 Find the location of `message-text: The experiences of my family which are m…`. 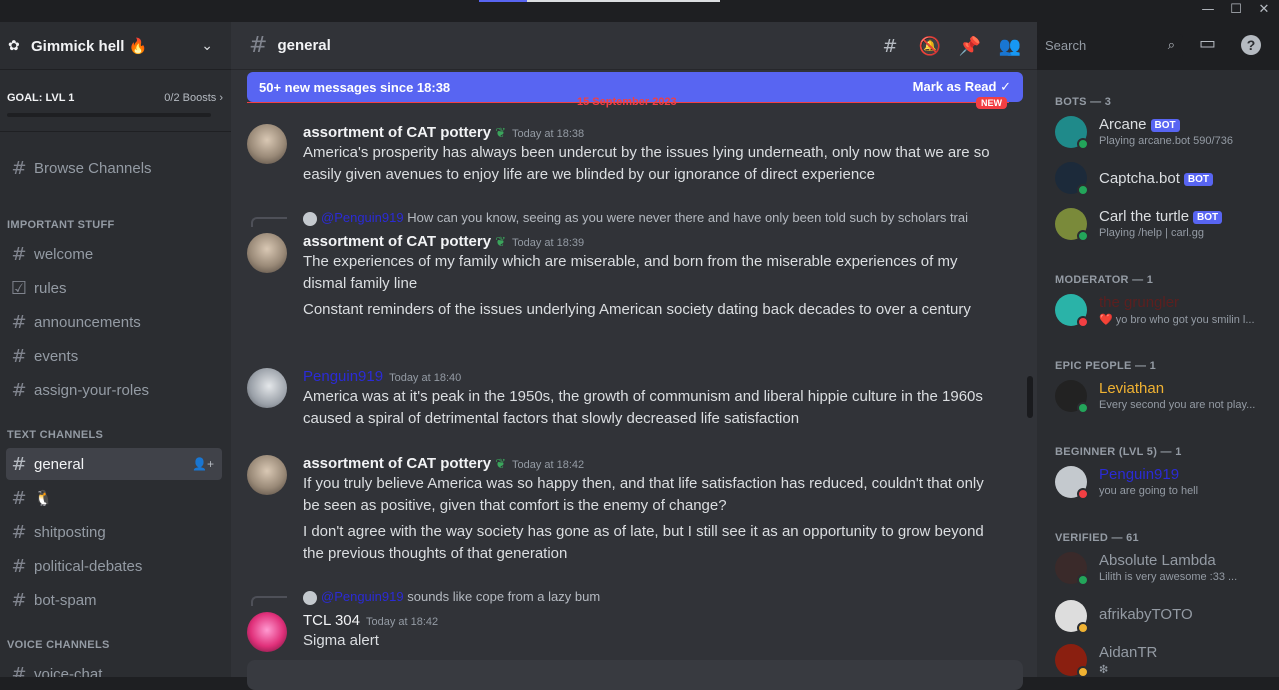

message-text: The experiences of my family which are m… is located at coordinates (630, 272).